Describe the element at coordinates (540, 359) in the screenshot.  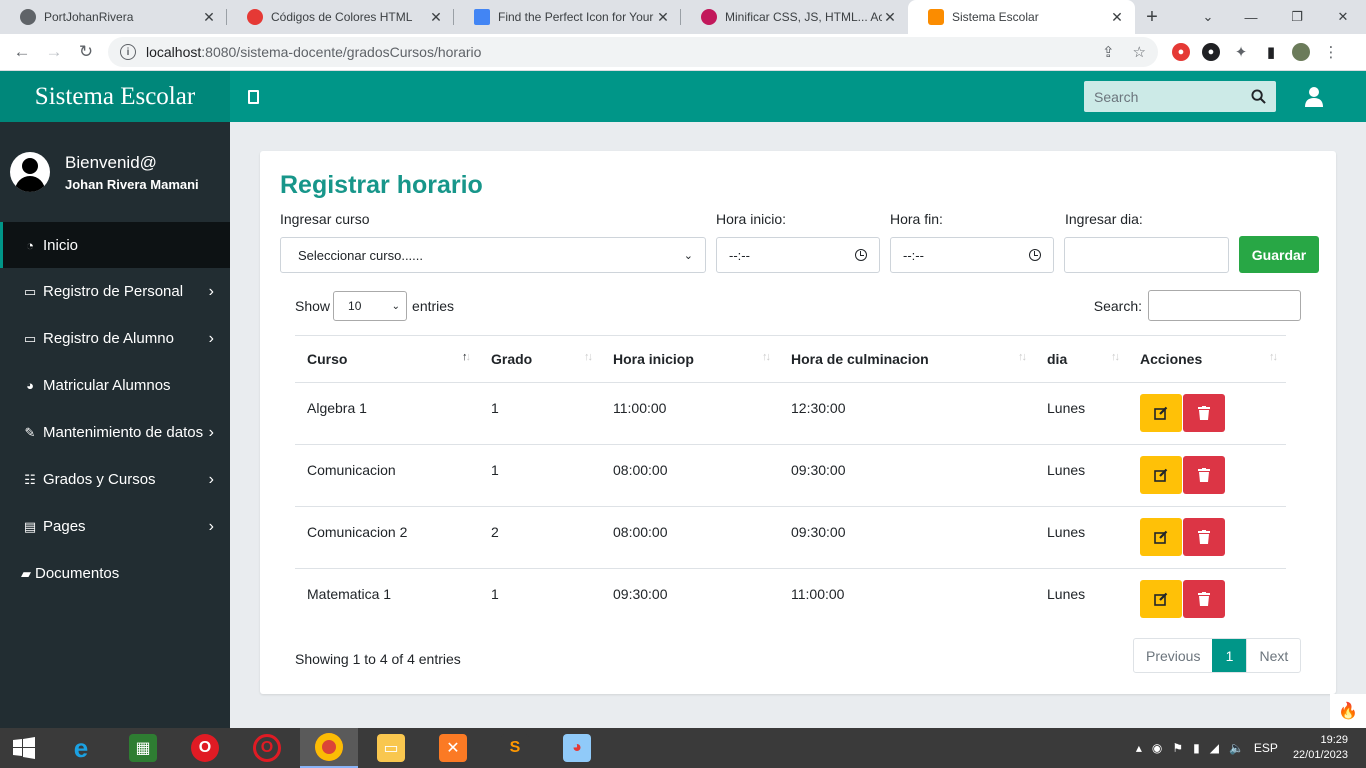
I see `column-header-grado: Grado ↑↓` at that location.